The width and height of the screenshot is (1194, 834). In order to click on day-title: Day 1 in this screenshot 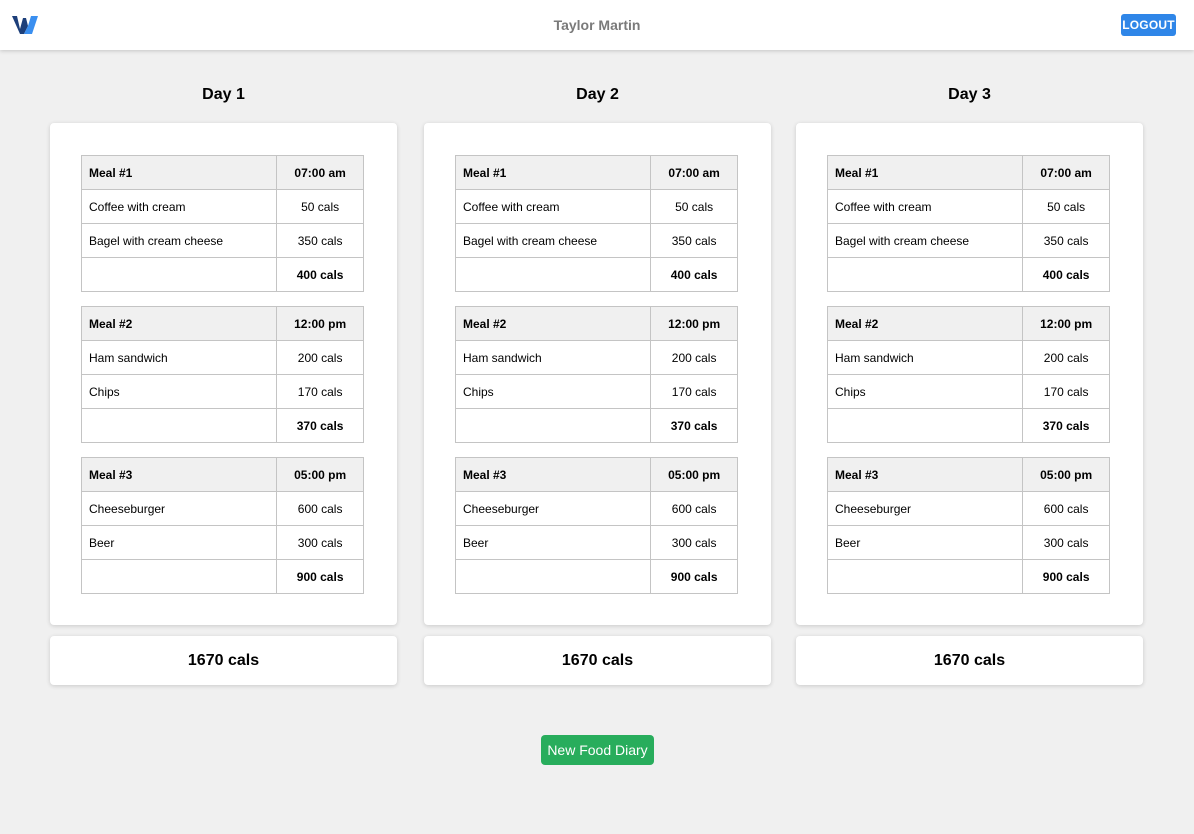, I will do `click(223, 94)`.